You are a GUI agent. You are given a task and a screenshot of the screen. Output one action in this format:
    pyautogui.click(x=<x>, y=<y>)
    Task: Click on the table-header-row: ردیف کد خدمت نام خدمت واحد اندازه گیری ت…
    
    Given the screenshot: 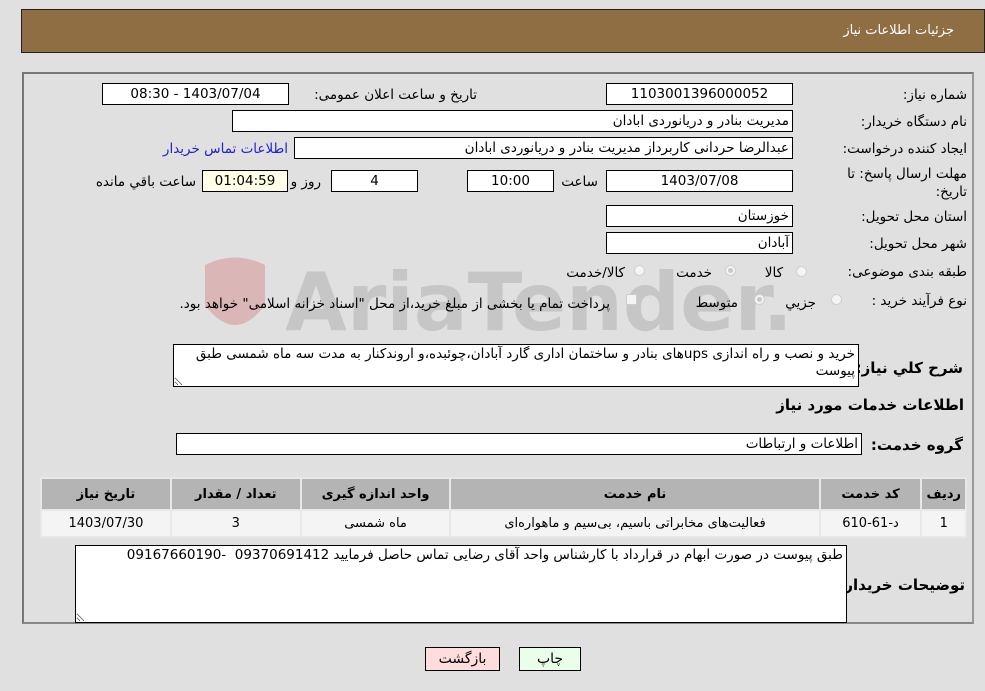 What is the action you would take?
    pyautogui.click(x=503, y=494)
    